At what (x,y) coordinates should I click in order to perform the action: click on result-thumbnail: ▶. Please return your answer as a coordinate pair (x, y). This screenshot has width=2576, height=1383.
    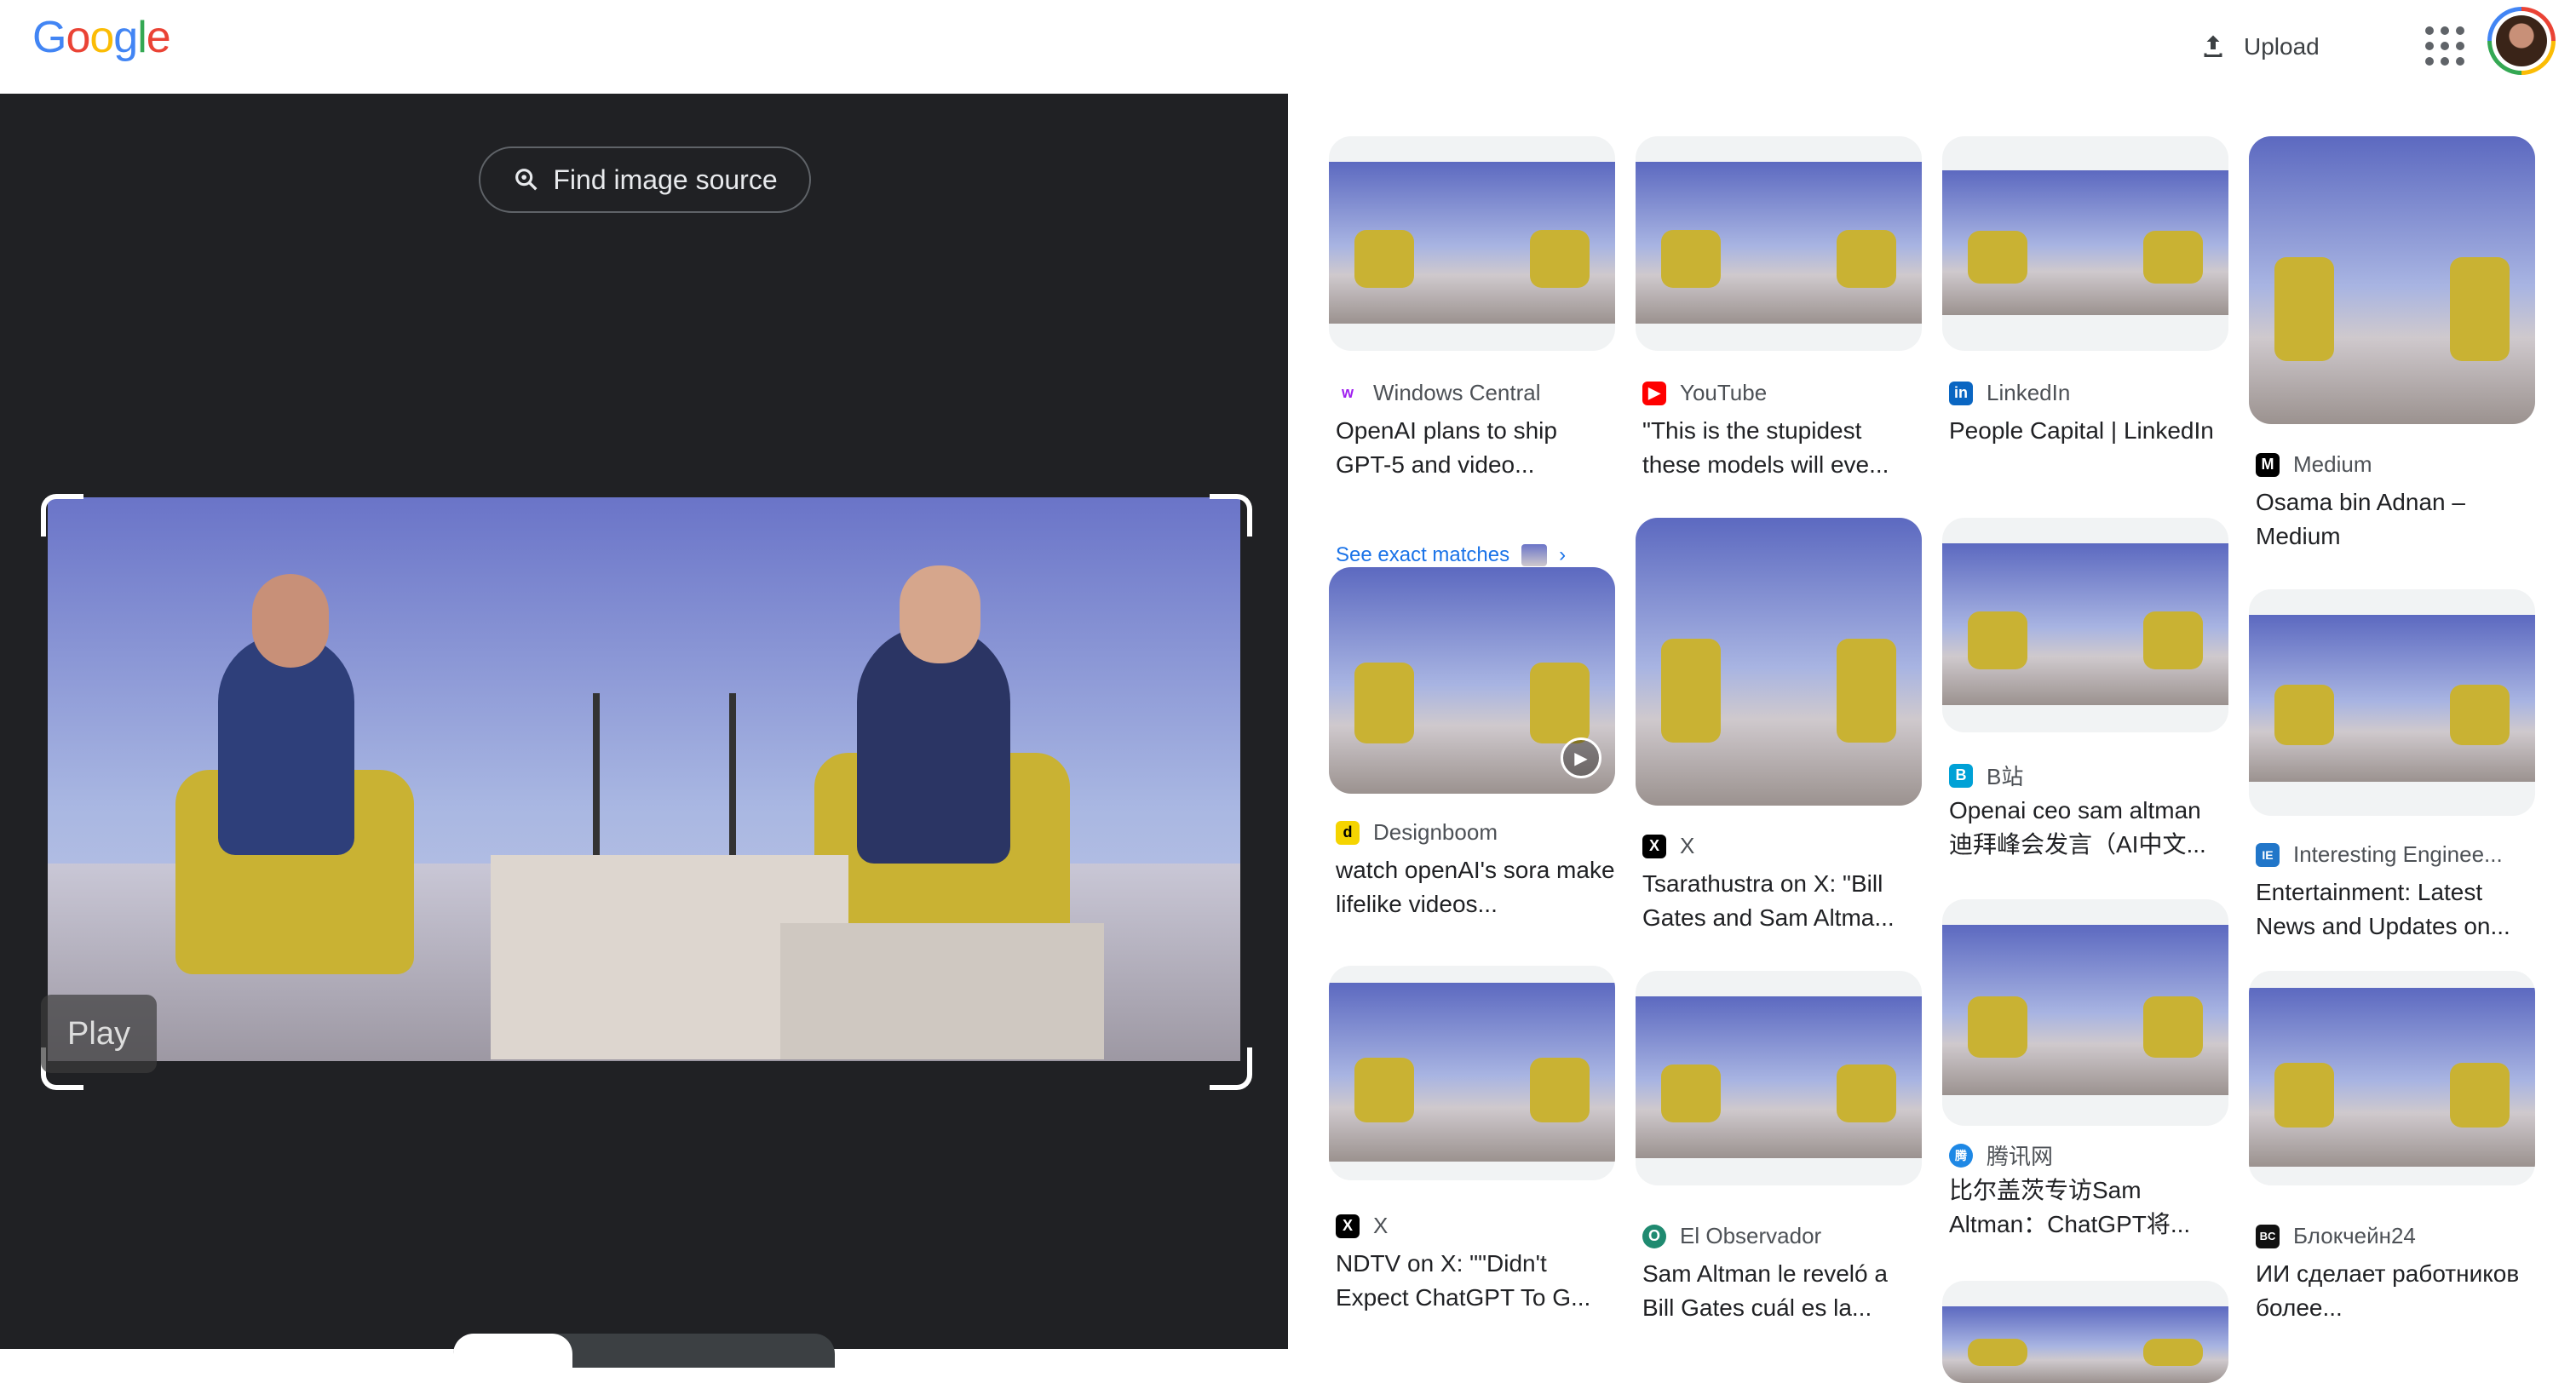
    Looking at the image, I should click on (1472, 680).